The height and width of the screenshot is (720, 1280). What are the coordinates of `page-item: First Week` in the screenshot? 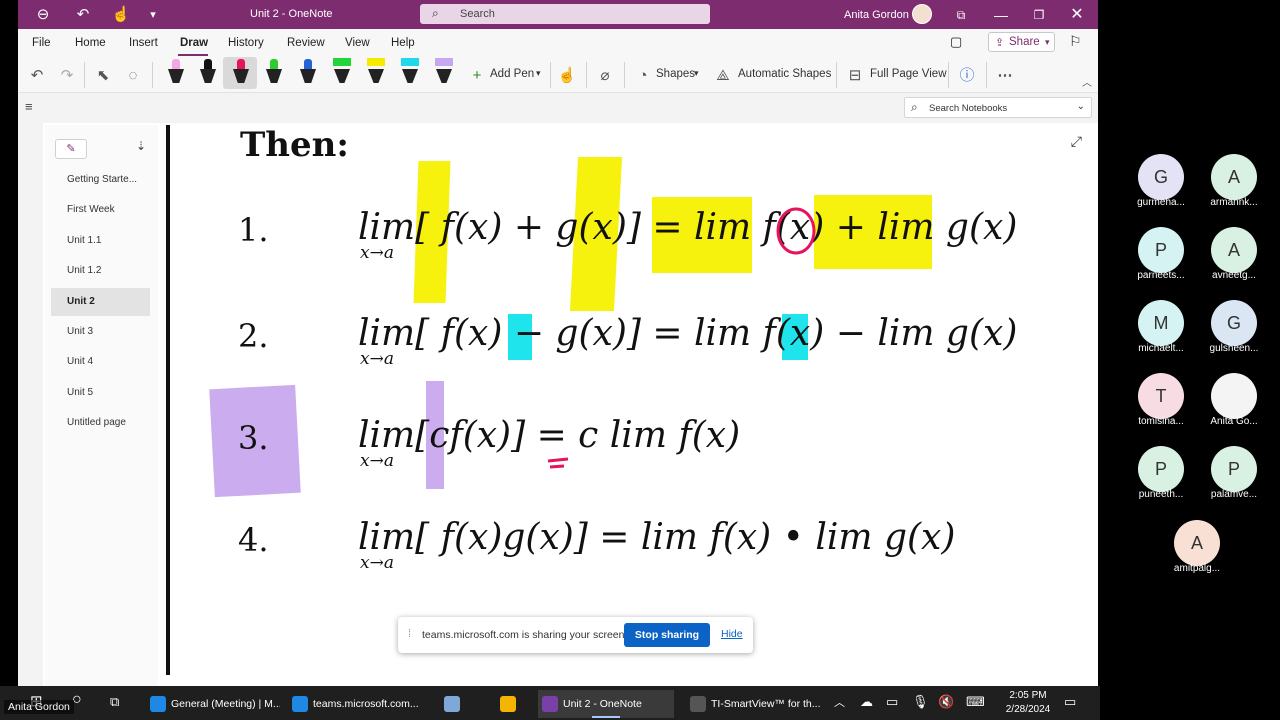 It's located at (100, 210).